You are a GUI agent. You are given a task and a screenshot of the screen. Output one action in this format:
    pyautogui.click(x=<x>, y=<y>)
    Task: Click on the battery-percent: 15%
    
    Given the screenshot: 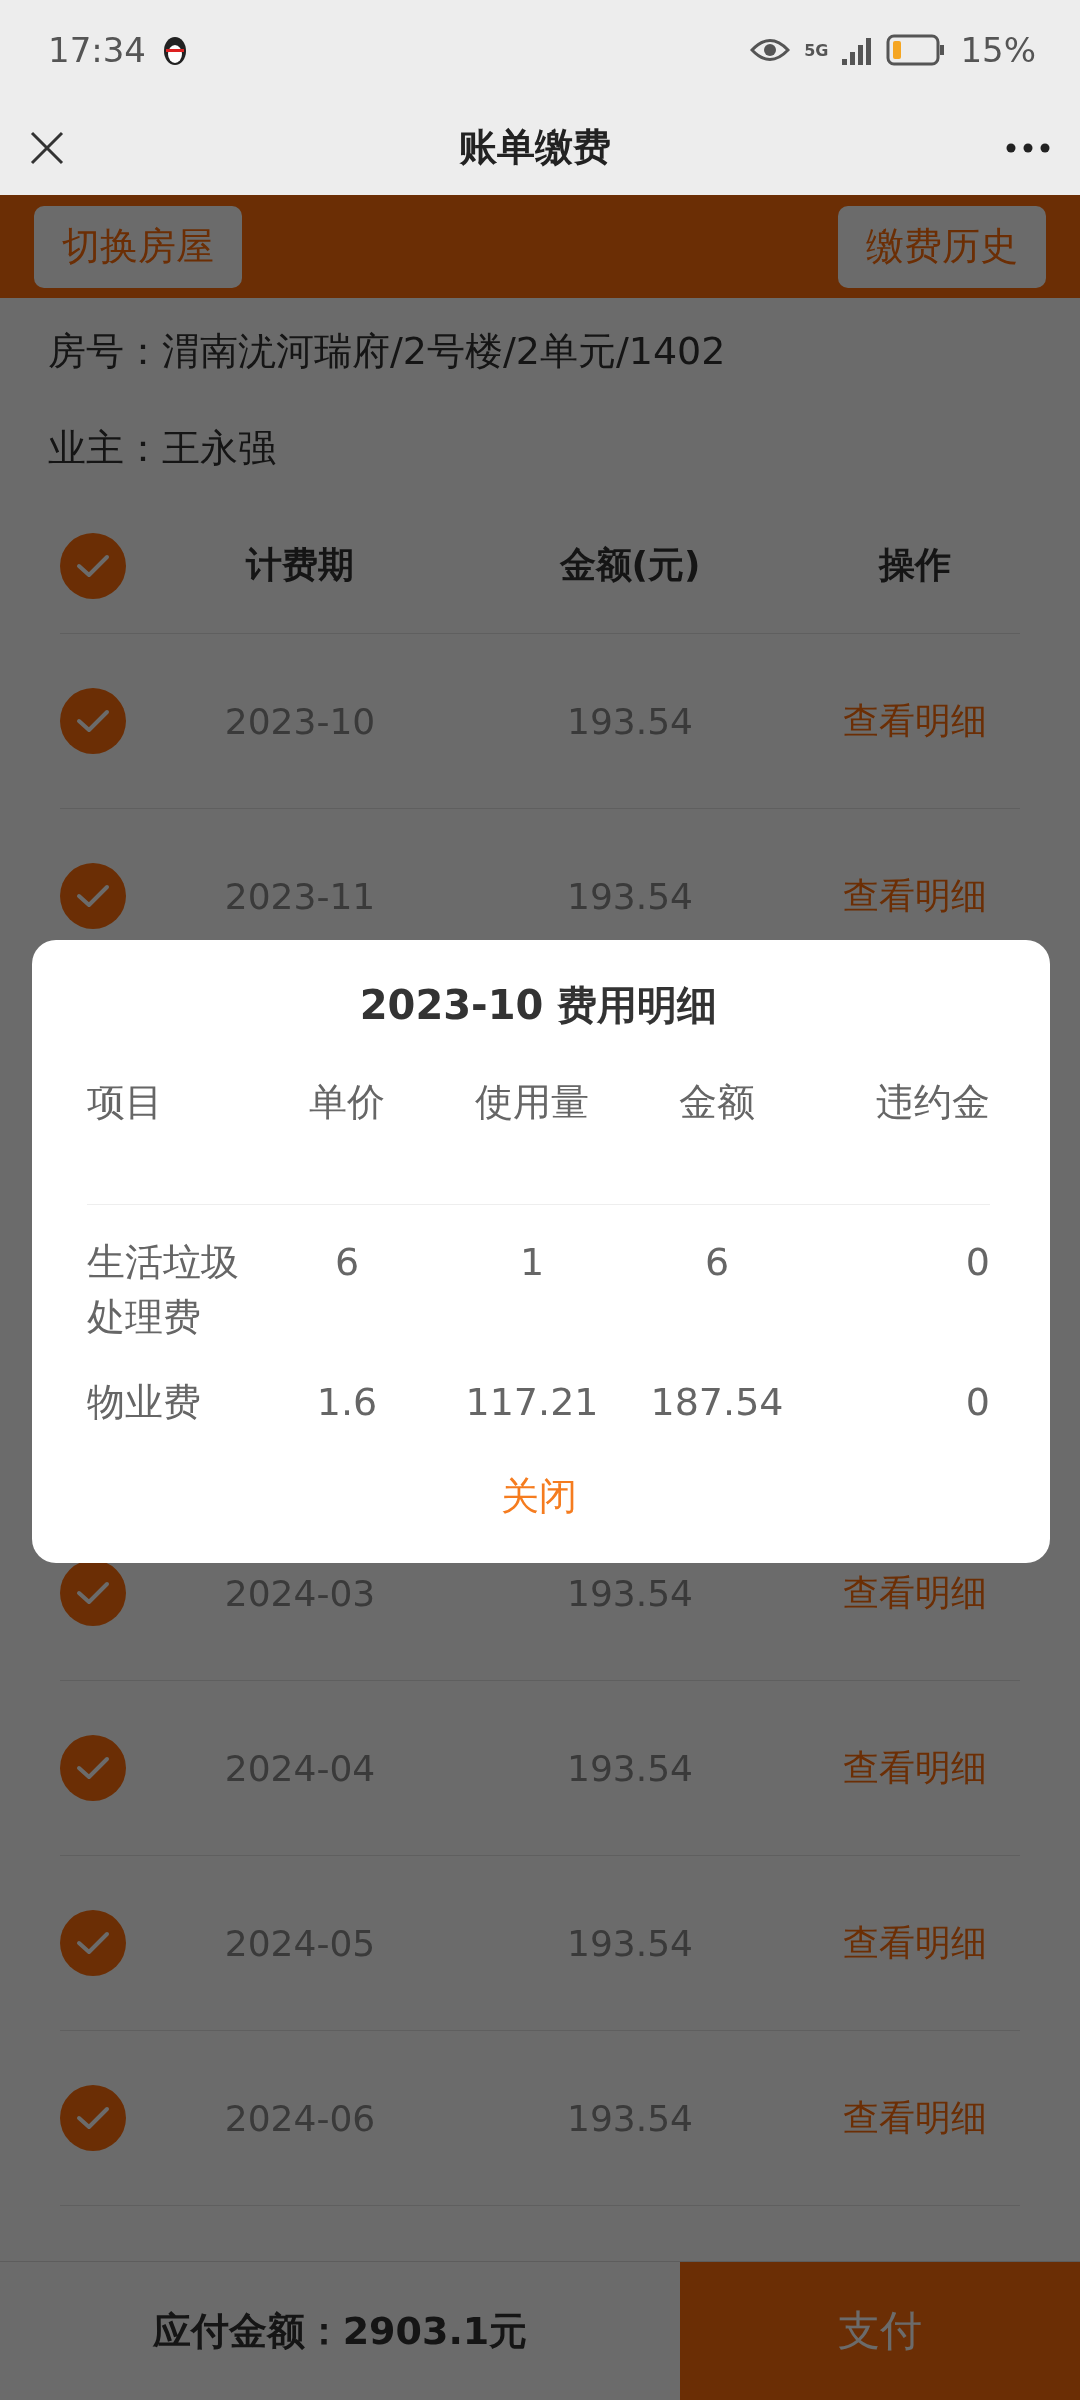 What is the action you would take?
    pyautogui.click(x=998, y=50)
    